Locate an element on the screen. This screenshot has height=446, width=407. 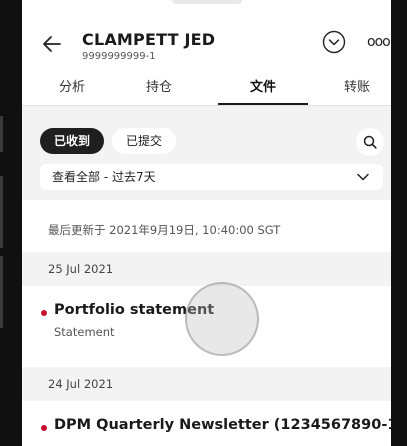
account-number: 9999999999-1 is located at coordinates (119, 56).